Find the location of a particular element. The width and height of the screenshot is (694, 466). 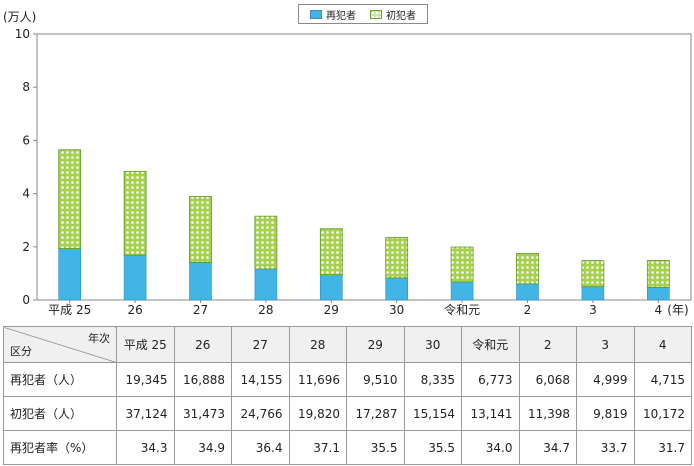

table-column-header: 26 is located at coordinates (202, 344).